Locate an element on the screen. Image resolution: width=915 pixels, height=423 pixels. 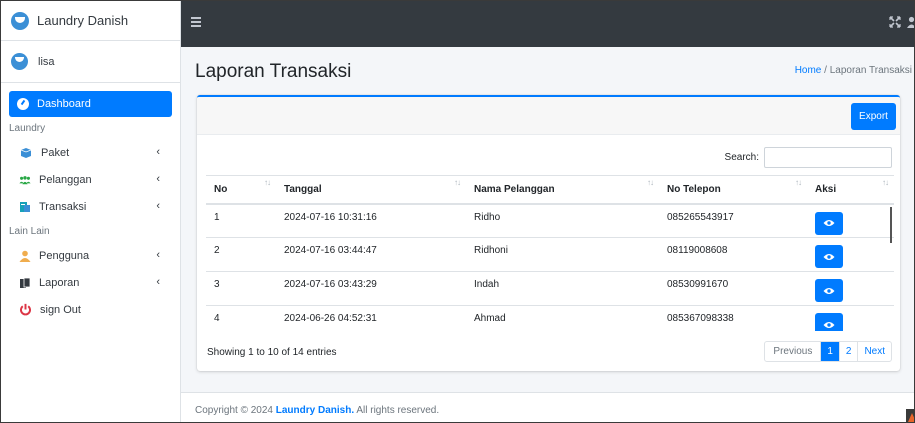
sidebar-item-transaksi: Transaksi ‹ is located at coordinates (90, 206).